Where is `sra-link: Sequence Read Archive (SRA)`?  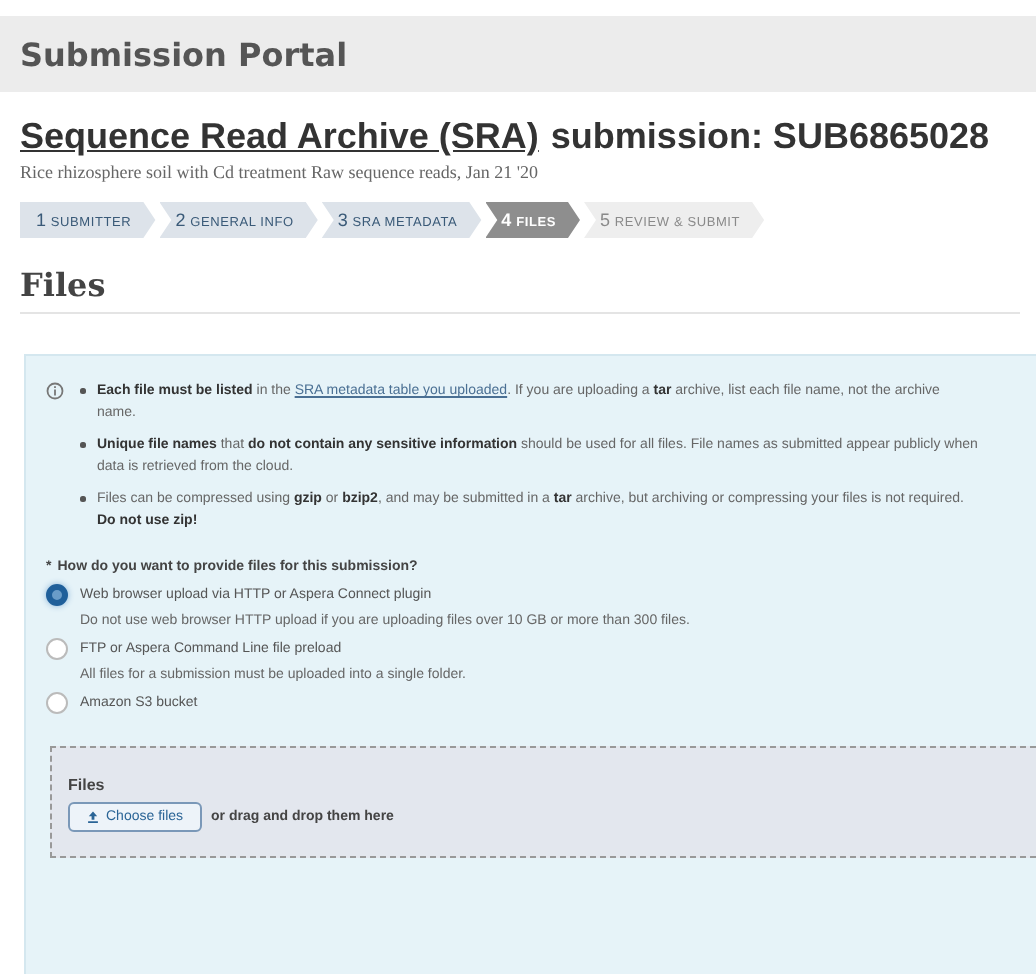
sra-link: Sequence Read Archive (SRA) is located at coordinates (279, 137).